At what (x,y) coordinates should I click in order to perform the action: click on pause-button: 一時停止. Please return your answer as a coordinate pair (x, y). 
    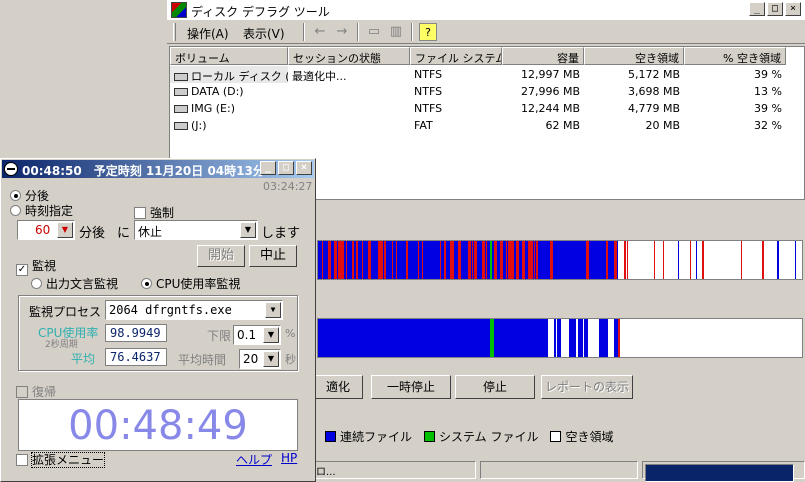
    Looking at the image, I should click on (411, 387).